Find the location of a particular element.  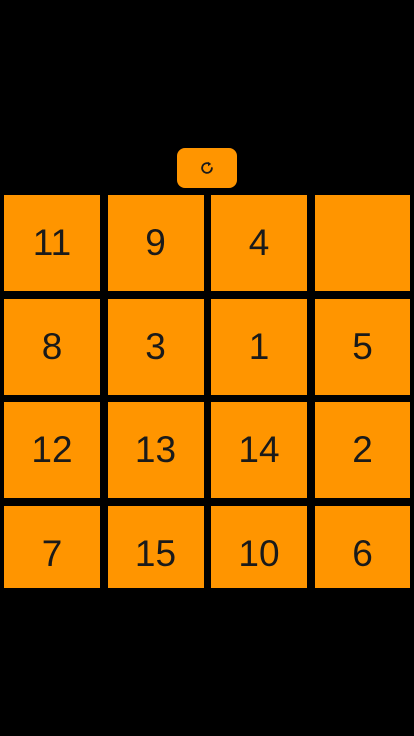

puzzle-tile: 12 is located at coordinates (52, 450).